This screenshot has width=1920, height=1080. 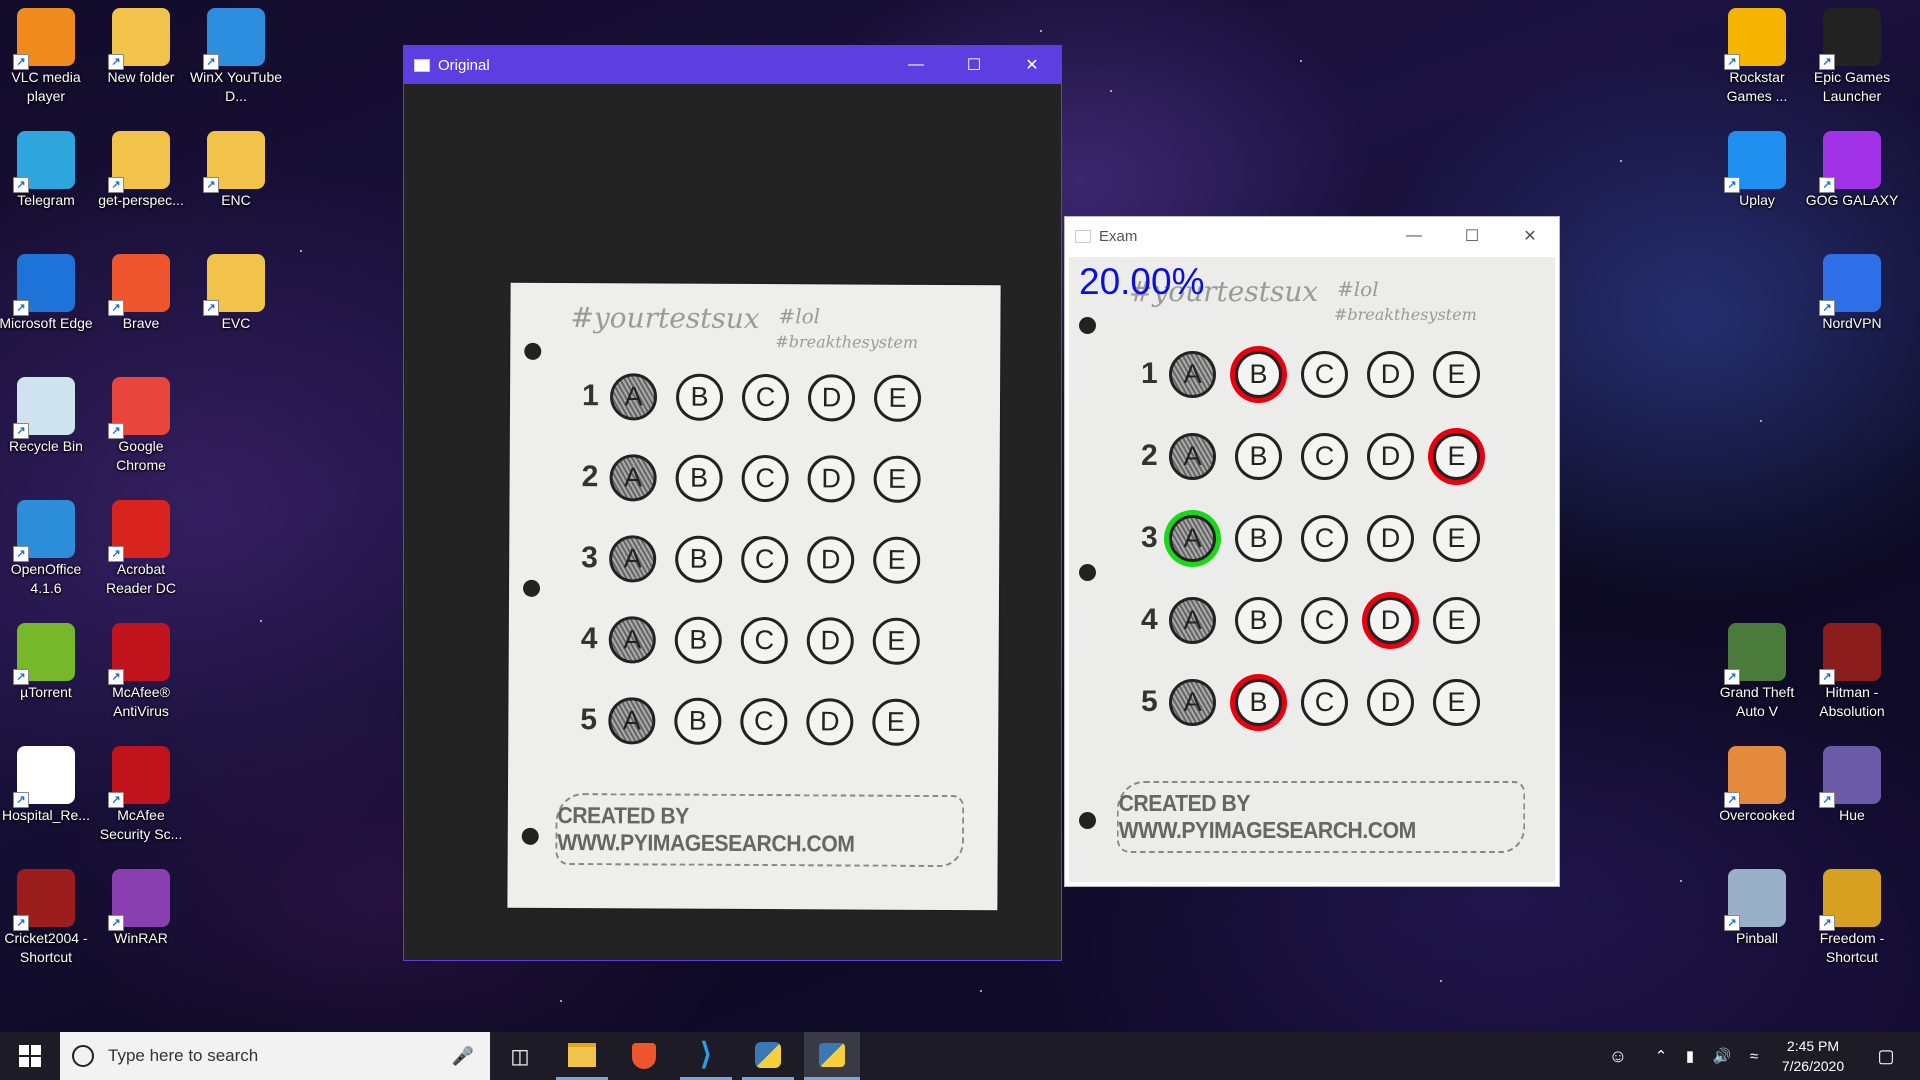 I want to click on desktop-icon: ↗ Freedom - Shortcut, so click(x=1852, y=914).